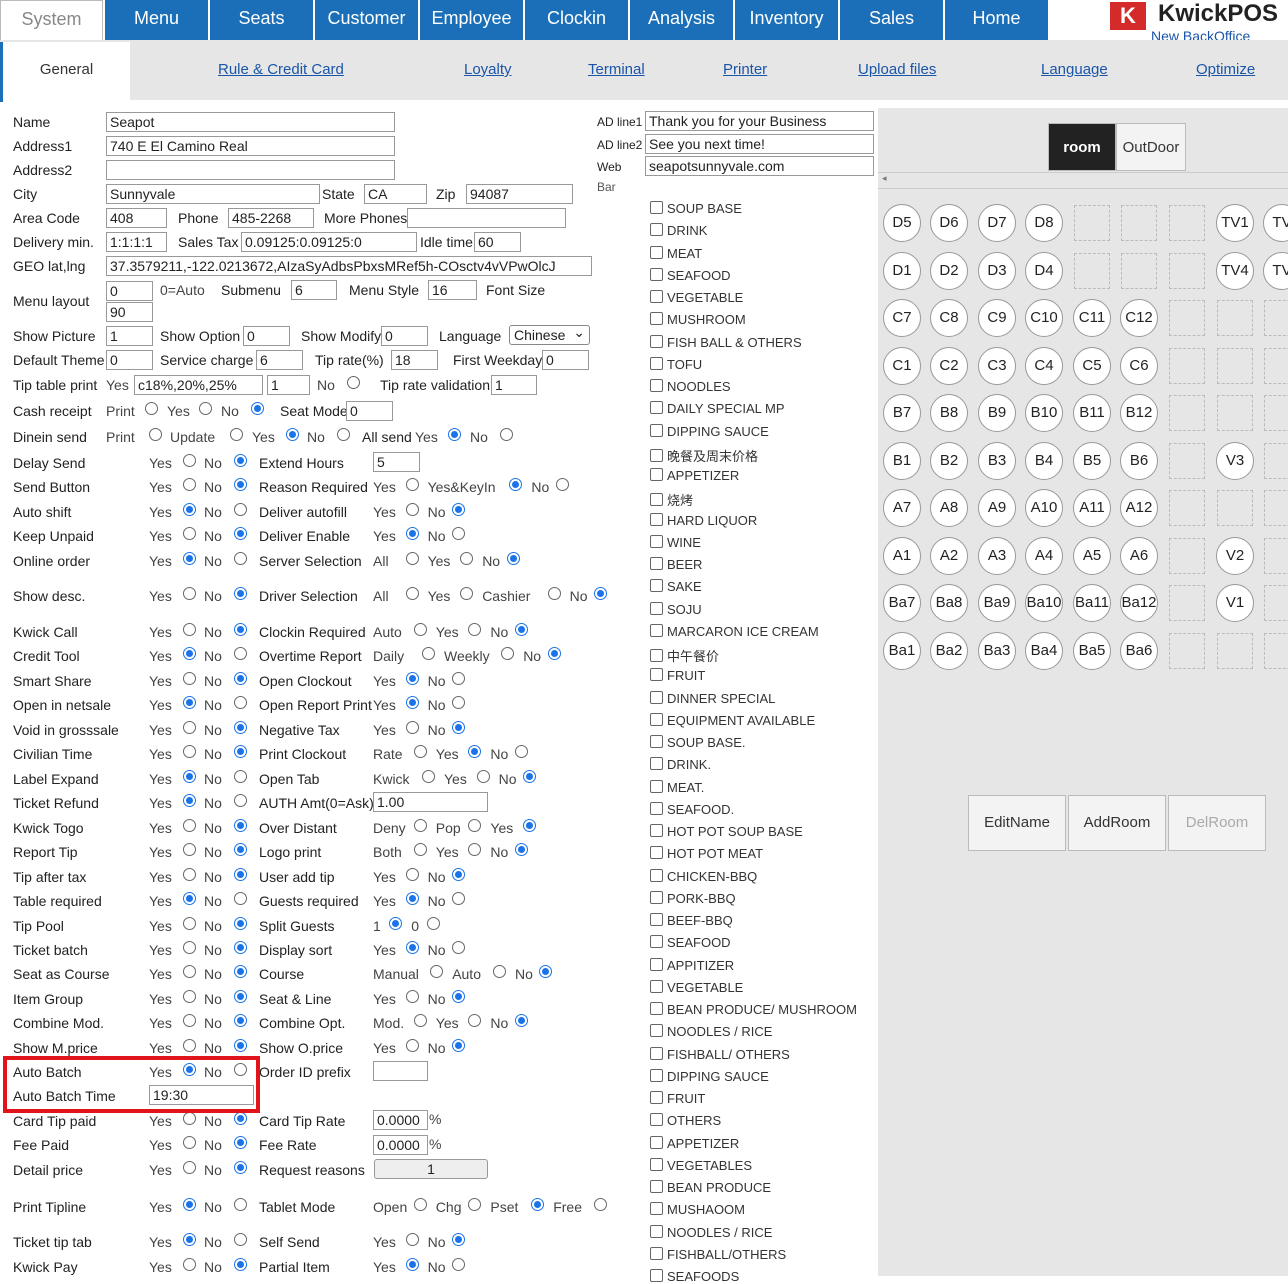 Image resolution: width=1288 pixels, height=1284 pixels. What do you see at coordinates (696, 208) in the screenshot?
I see `category-item: SOUP BASE` at bounding box center [696, 208].